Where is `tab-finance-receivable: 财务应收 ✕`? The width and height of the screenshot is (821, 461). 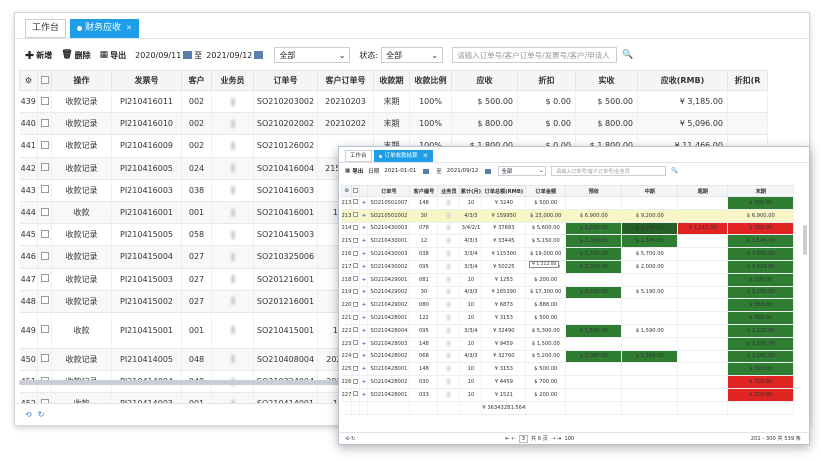 tab-finance-receivable: 财务应收 ✕ is located at coordinates (104, 28).